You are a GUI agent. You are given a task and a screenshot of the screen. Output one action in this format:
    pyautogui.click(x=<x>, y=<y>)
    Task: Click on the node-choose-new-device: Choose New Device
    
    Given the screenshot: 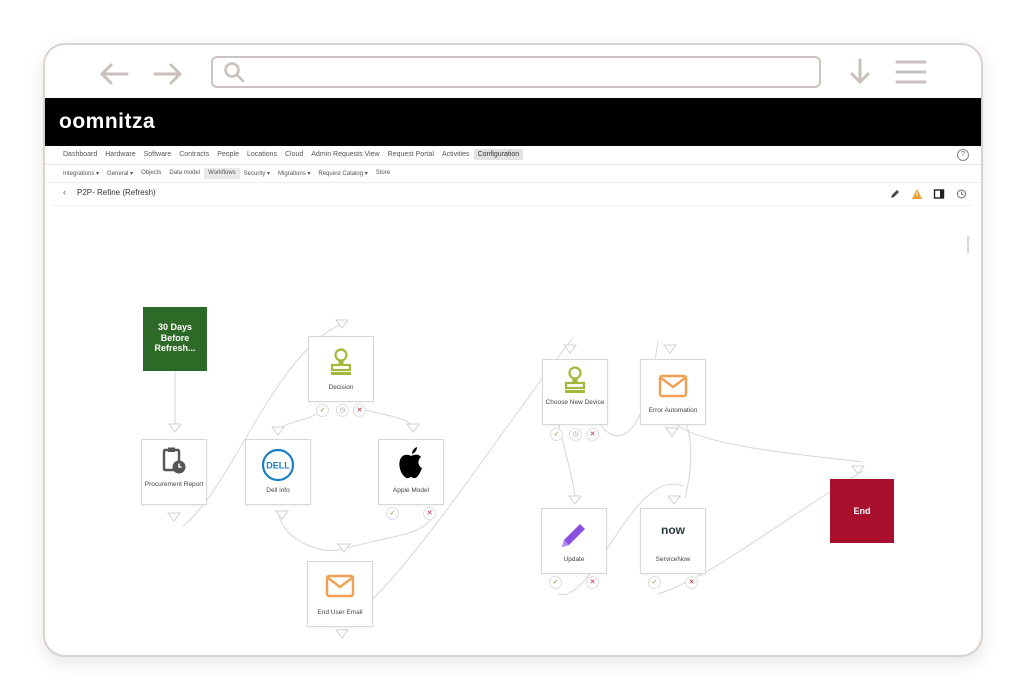 What is the action you would take?
    pyautogui.click(x=575, y=392)
    